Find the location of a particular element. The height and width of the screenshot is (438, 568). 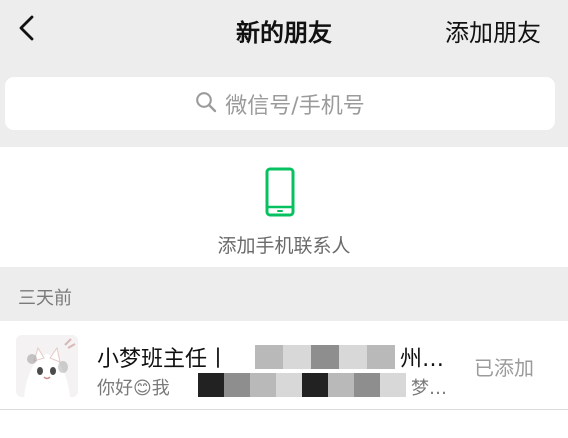

status-badge: 已添加 is located at coordinates (504, 368).